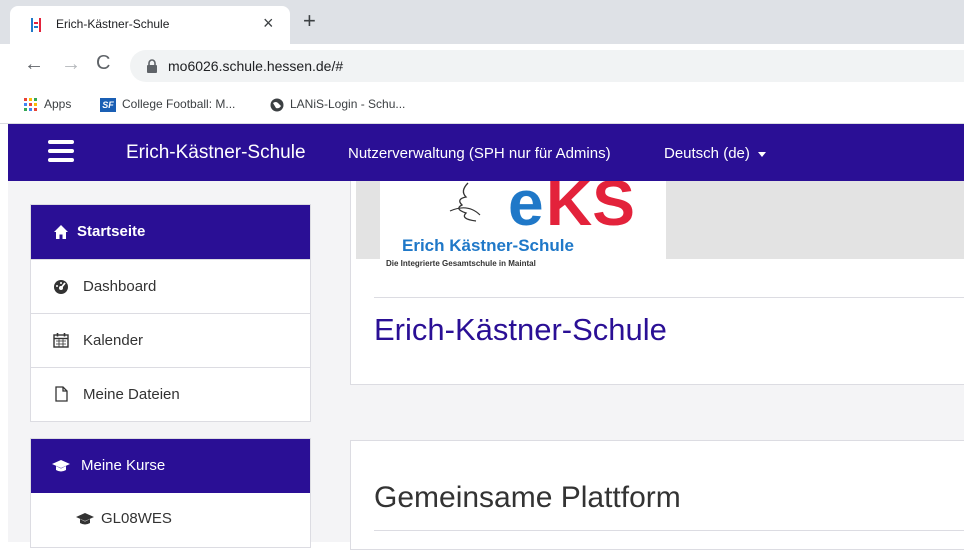 This screenshot has height=550, width=964. I want to click on sidebar-item-dashboard: Dashboard, so click(170, 286).